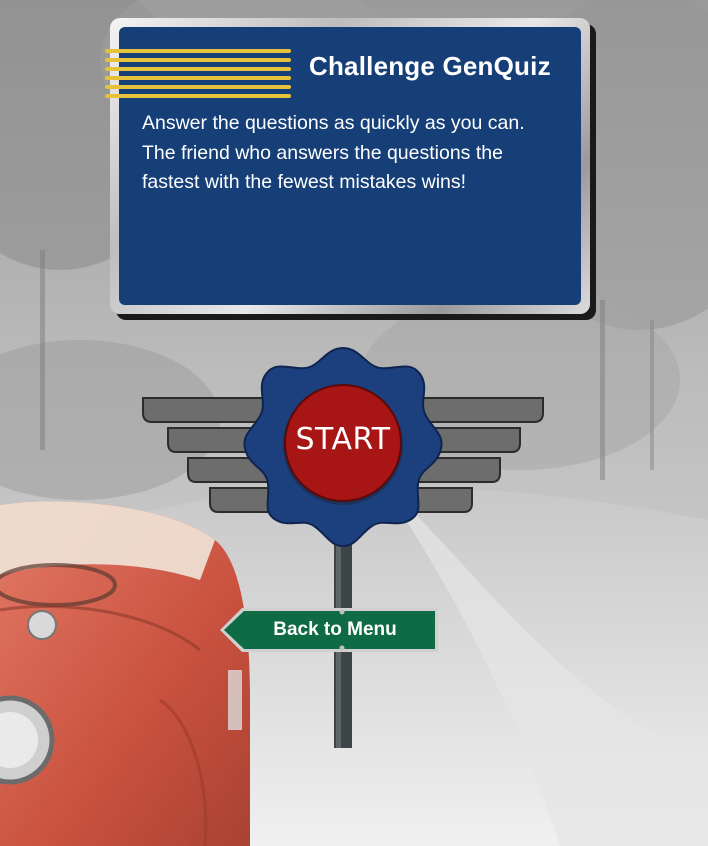  I want to click on stripes-decoration, so click(198, 74).